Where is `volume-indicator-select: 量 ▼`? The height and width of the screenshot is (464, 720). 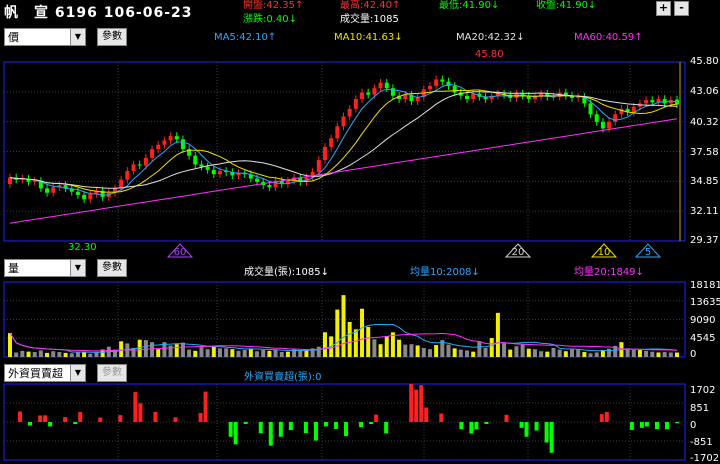 volume-indicator-select: 量 ▼ is located at coordinates (45, 268).